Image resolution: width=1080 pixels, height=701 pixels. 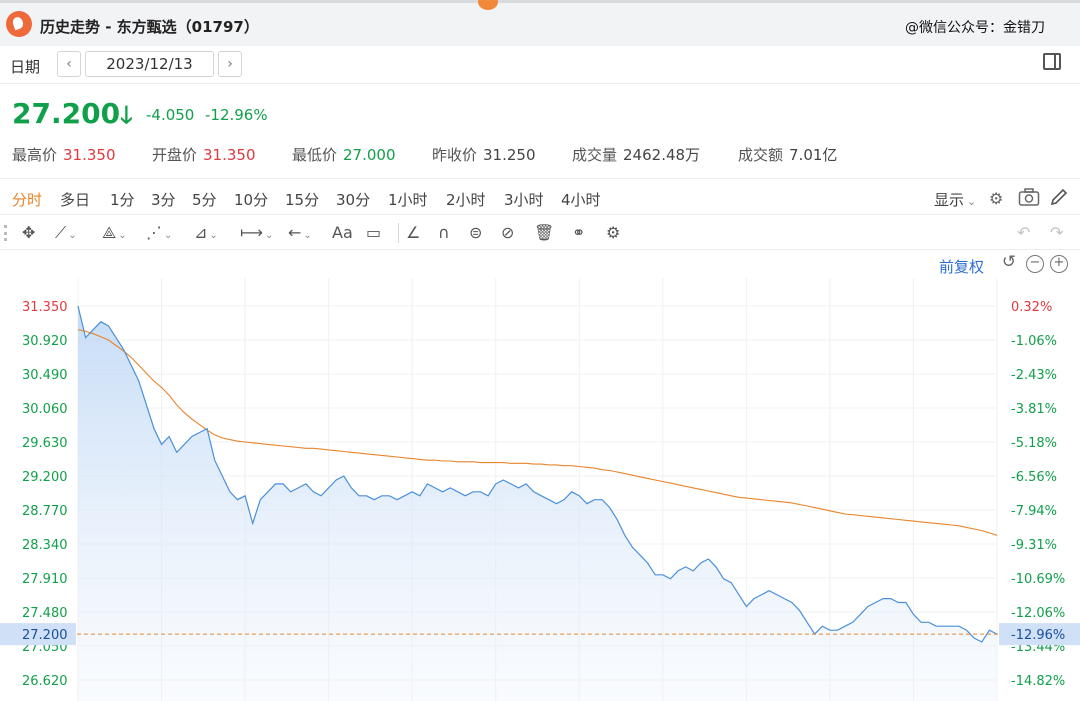 What do you see at coordinates (444, 233) in the screenshot?
I see `magnet-icon: ∩` at bounding box center [444, 233].